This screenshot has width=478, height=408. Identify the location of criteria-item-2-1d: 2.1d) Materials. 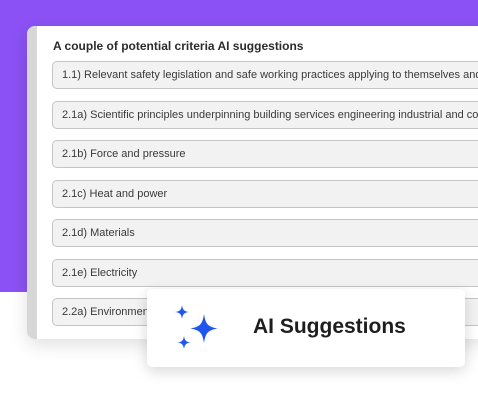
(265, 233).